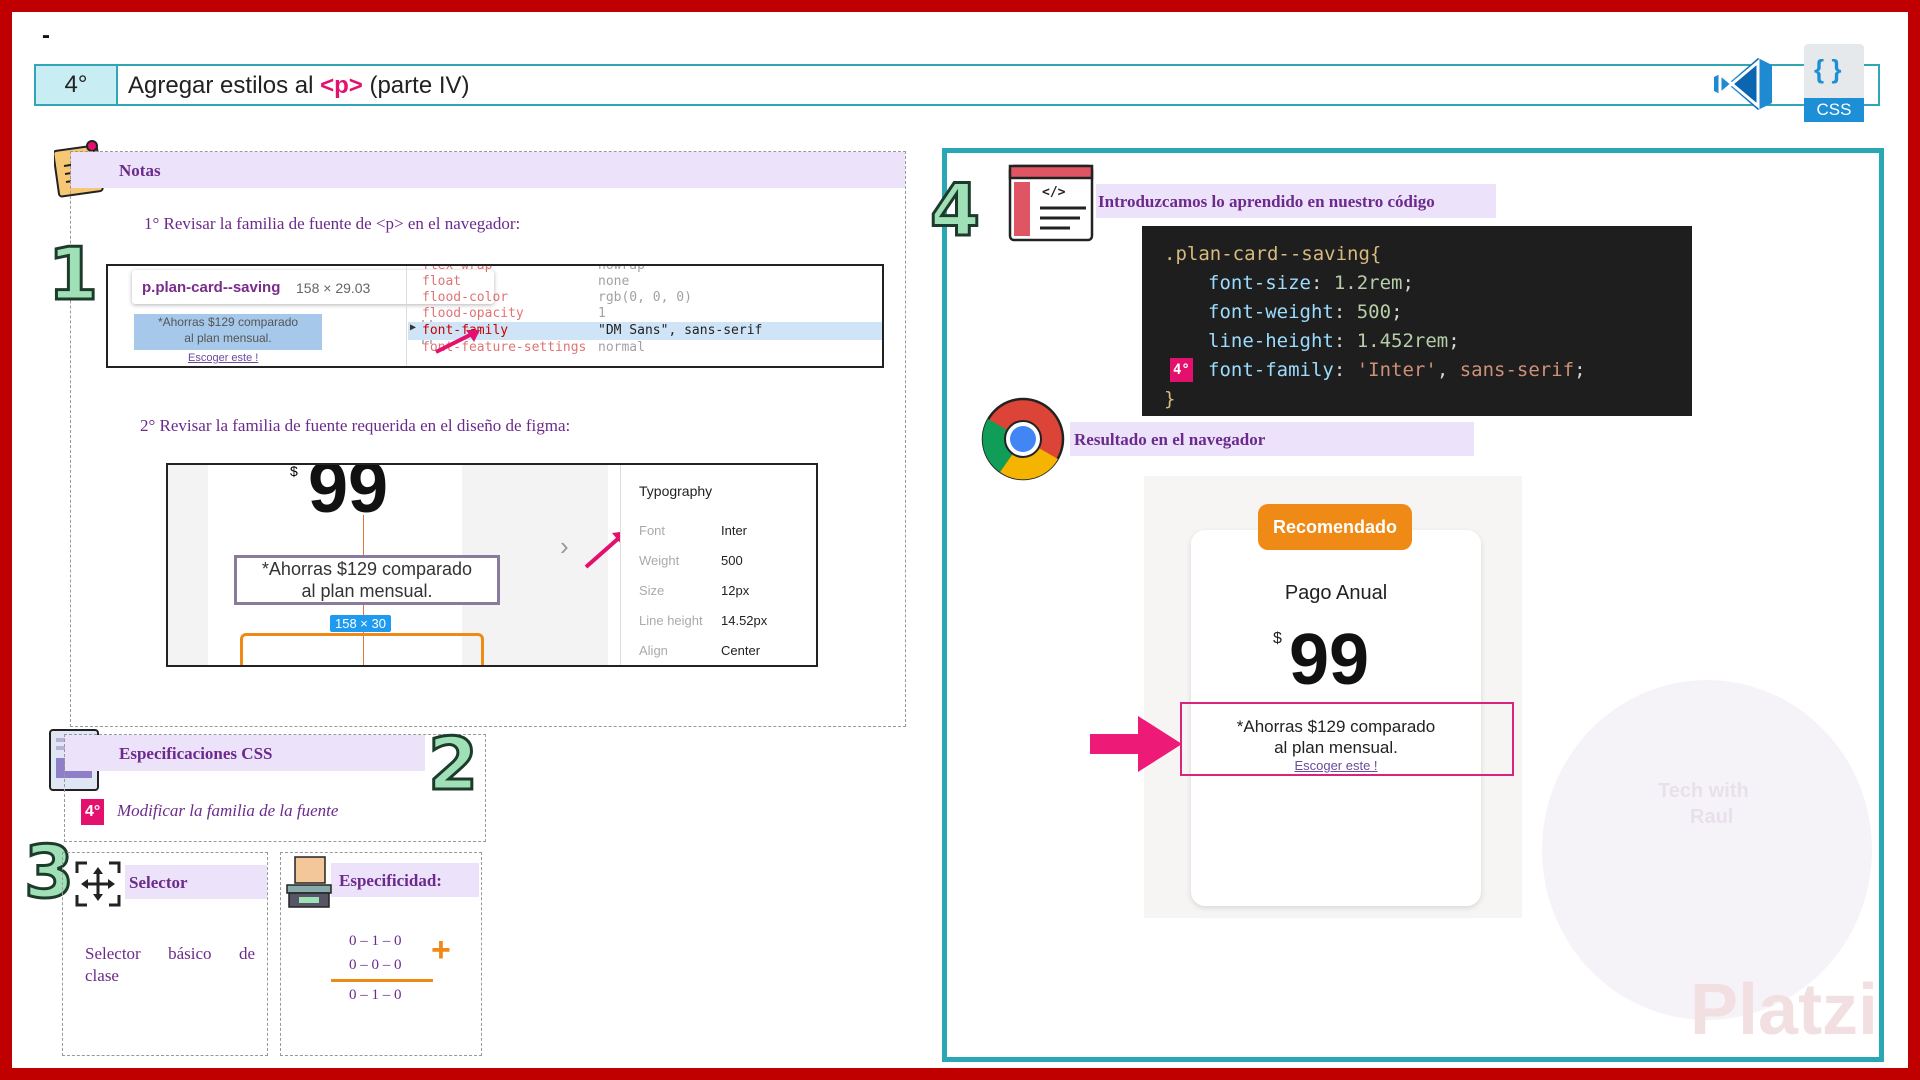  I want to click on selector-text: Selector básico de clase, so click(170, 964).